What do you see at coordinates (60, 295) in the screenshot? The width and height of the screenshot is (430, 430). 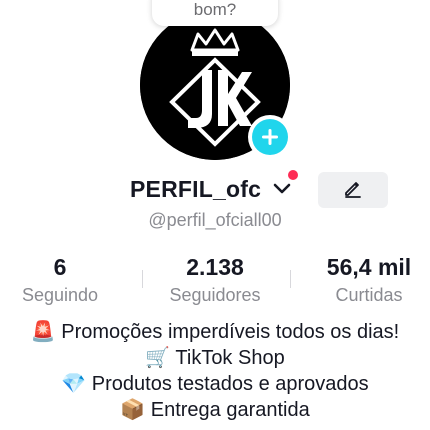 I see `stat-following-label: Seguindo` at bounding box center [60, 295].